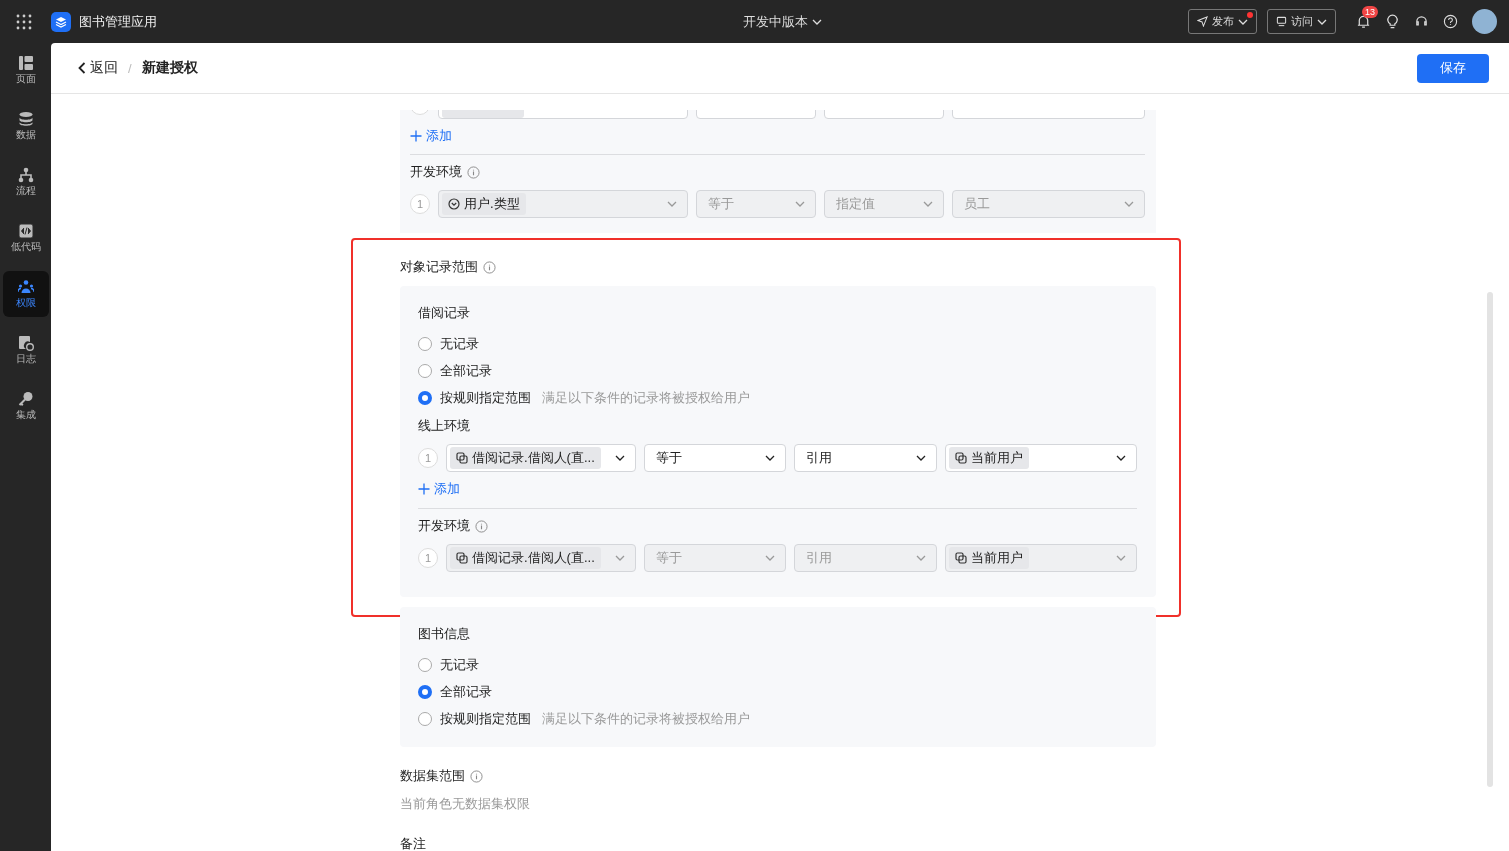  Describe the element at coordinates (865, 458) in the screenshot. I see `value-type-select: 引用` at that location.